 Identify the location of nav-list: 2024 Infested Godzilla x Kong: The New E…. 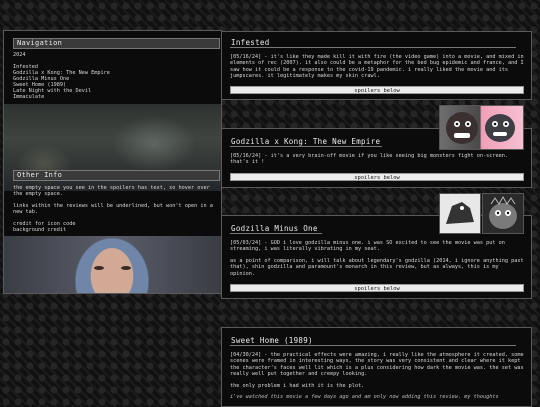
(113, 76).